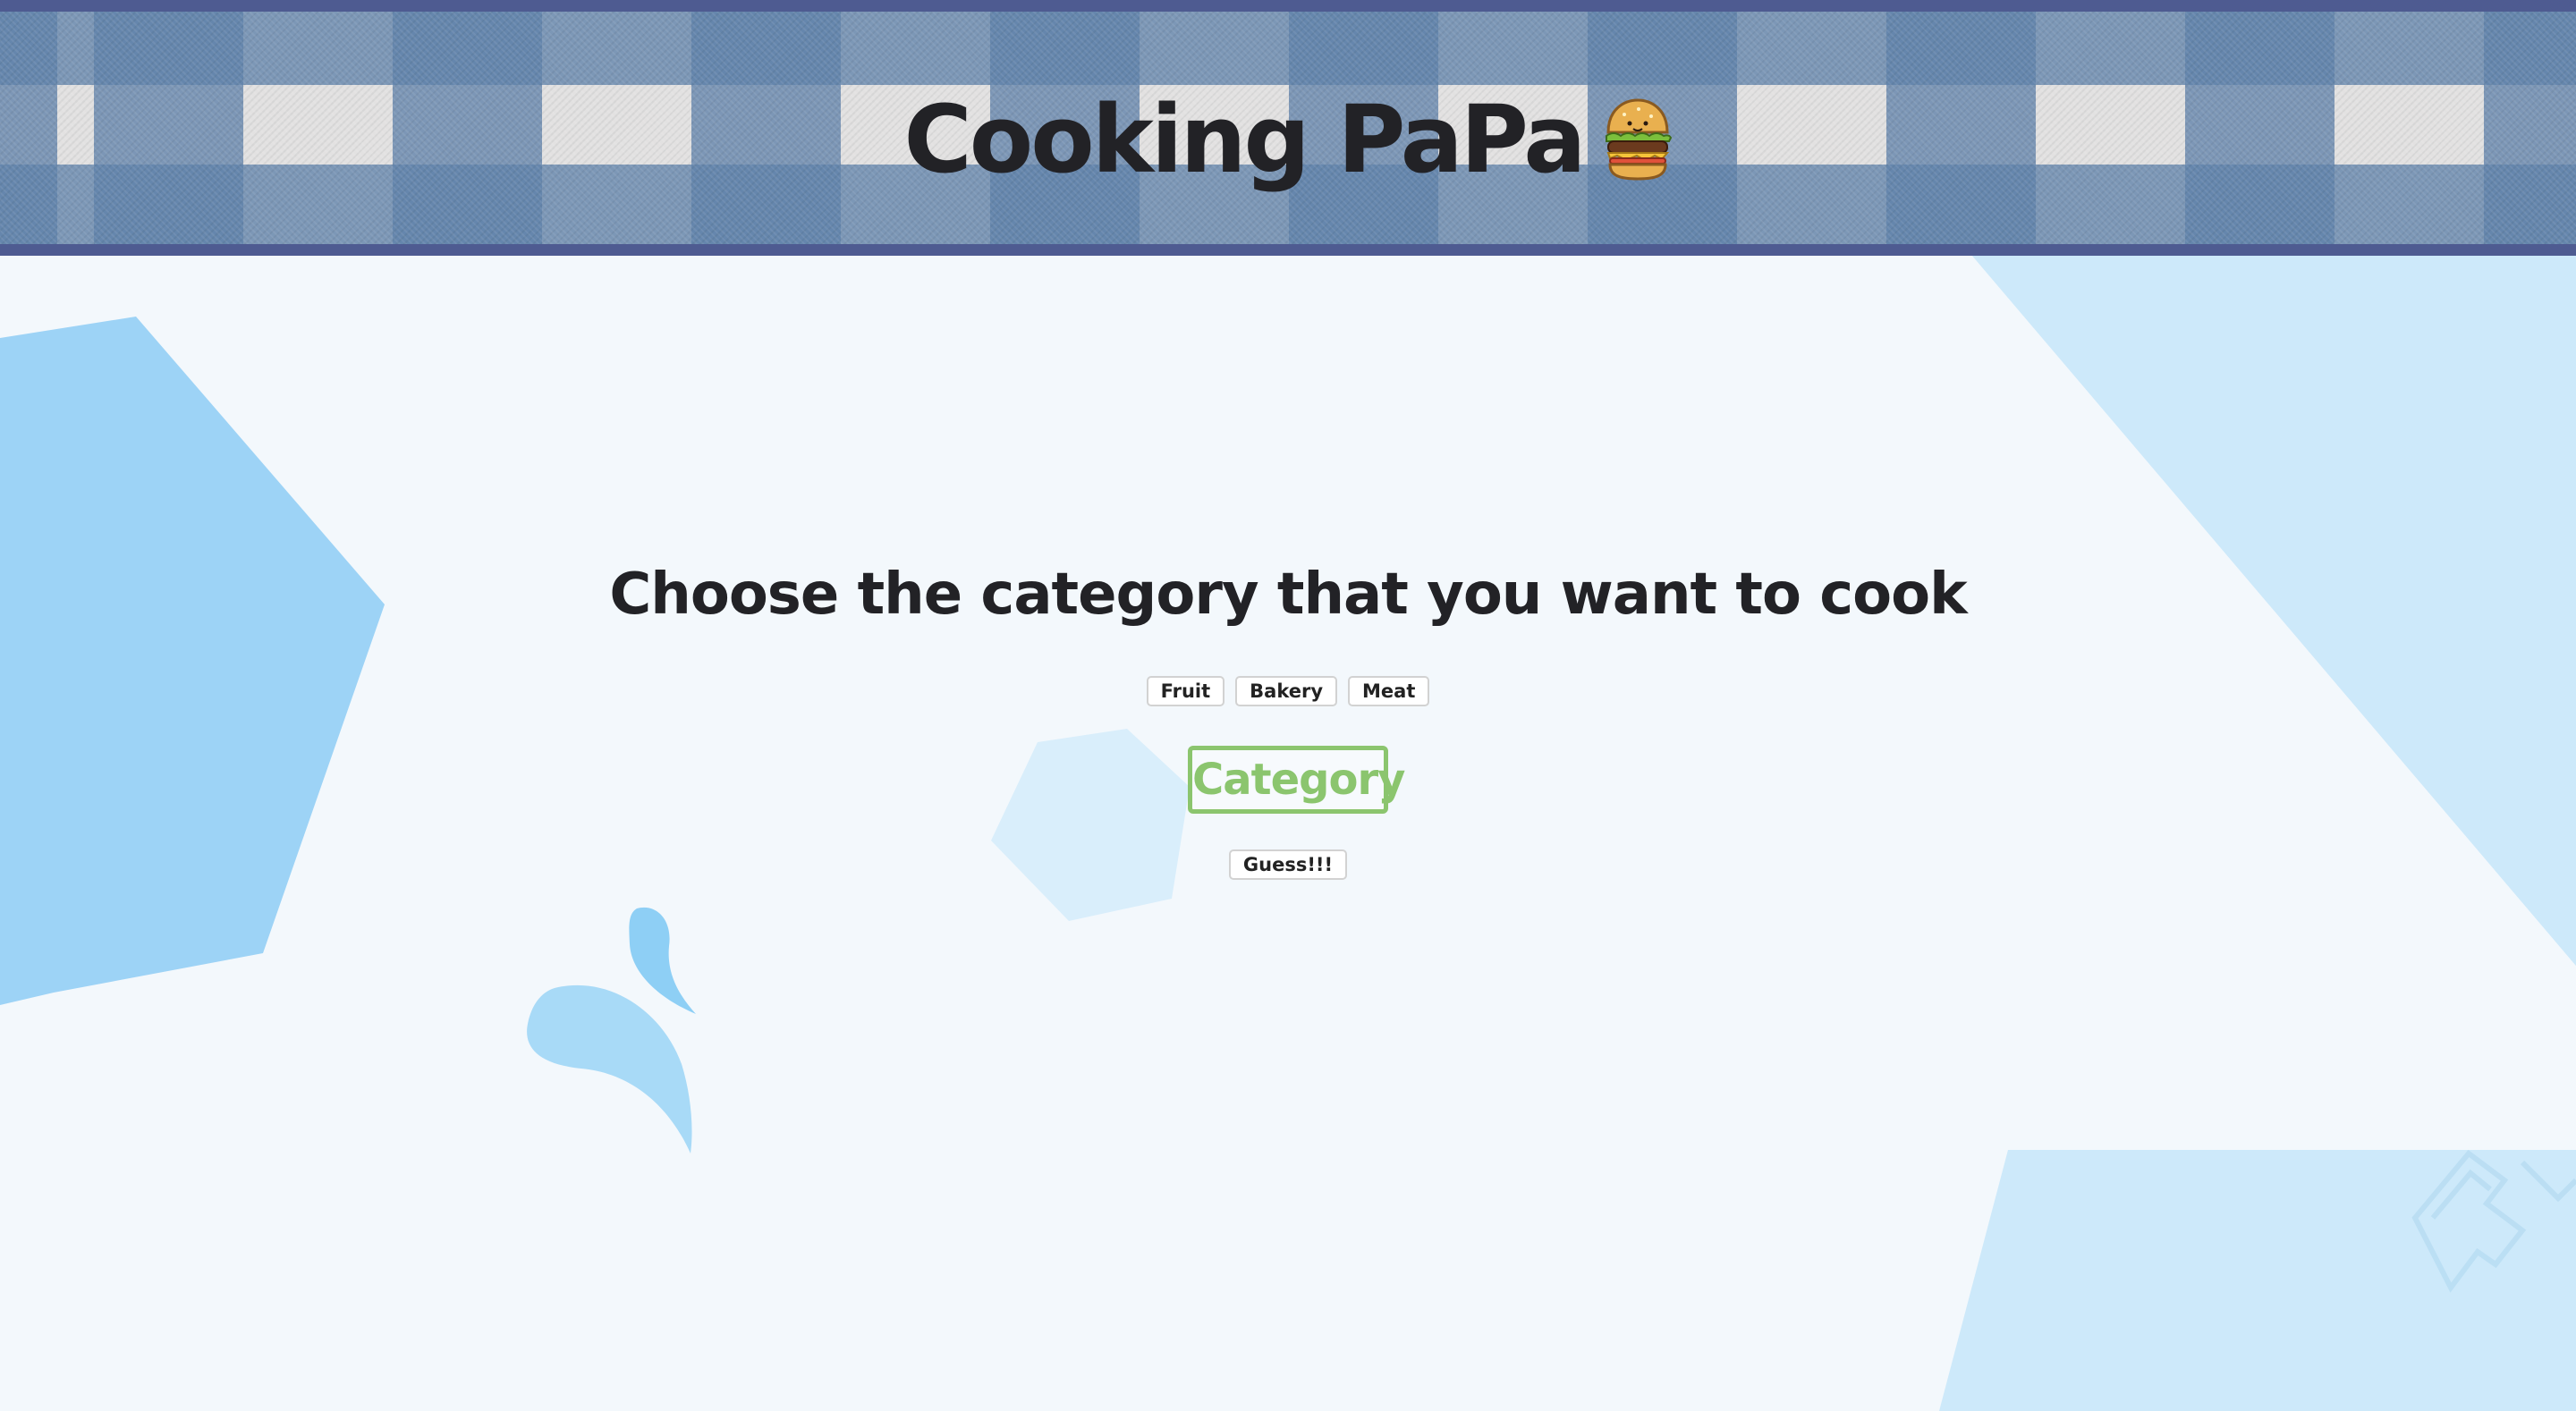  I want to click on bg-left-hexagon, so click(192, 661).